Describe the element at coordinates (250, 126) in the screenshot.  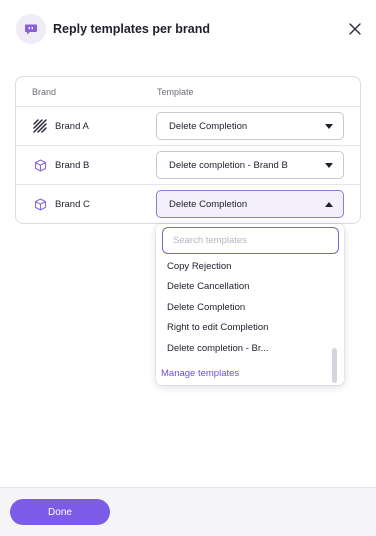
I see `template-select-brand-a: Delete Completion` at that location.